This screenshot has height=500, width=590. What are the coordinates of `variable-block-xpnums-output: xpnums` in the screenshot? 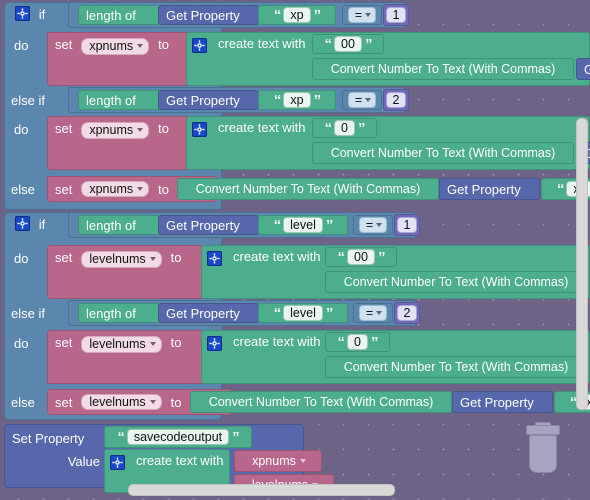 It's located at (278, 461).